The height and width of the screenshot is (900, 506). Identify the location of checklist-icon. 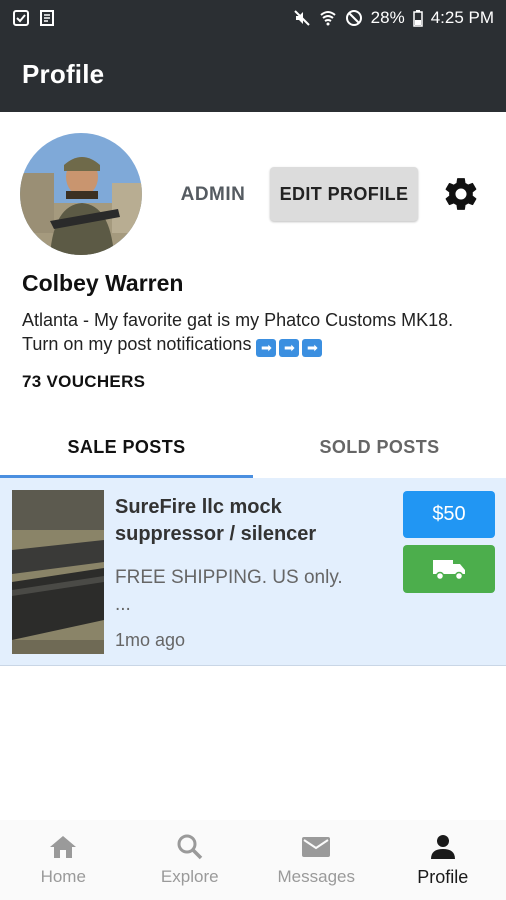
(21, 18).